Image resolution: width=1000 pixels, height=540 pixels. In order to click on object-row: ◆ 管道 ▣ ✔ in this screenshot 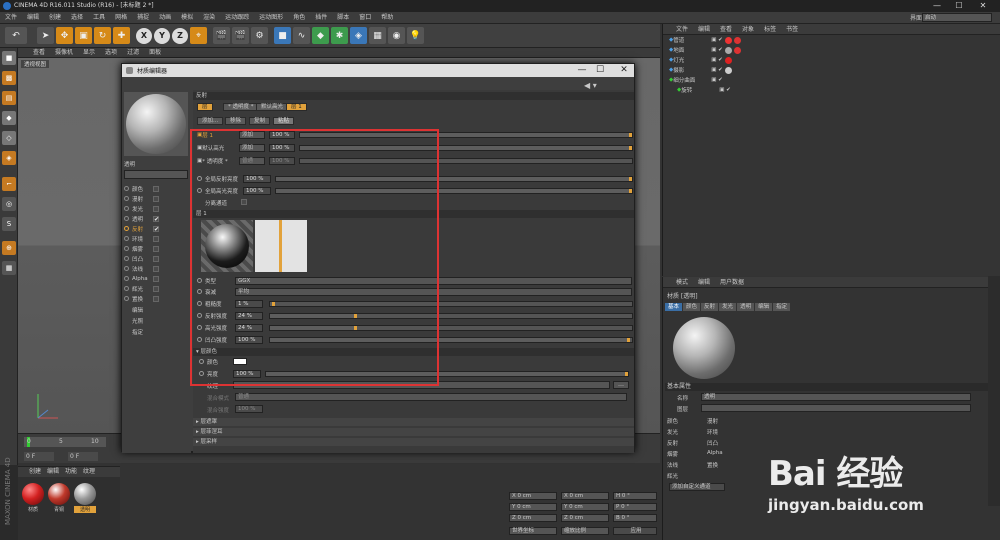, I will do `click(831, 40)`.